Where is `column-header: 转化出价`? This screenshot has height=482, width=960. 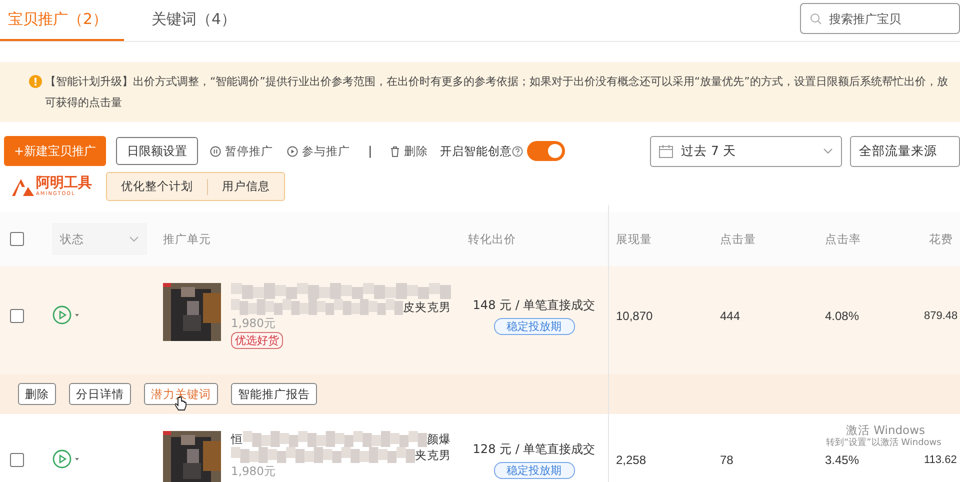
column-header: 转化出价 is located at coordinates (492, 239).